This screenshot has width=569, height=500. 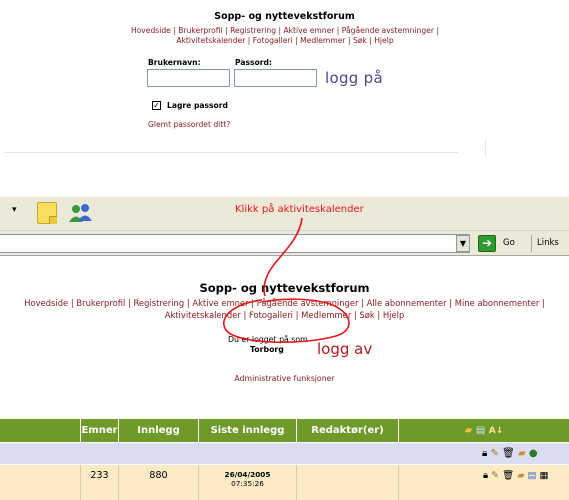 What do you see at coordinates (407, 303) in the screenshot?
I see `nav2-alle-abonnementer: Alle abonnementer` at bounding box center [407, 303].